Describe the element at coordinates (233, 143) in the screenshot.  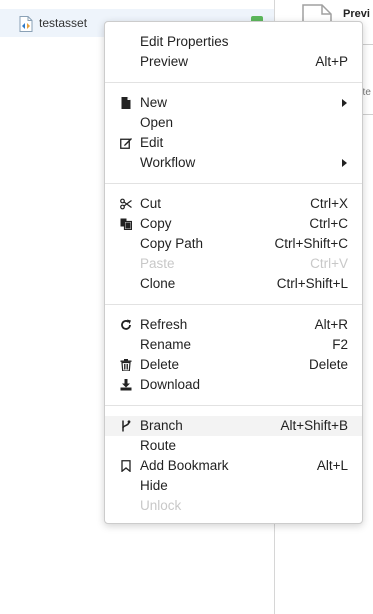
I see `menu-item-edit: Edit` at that location.